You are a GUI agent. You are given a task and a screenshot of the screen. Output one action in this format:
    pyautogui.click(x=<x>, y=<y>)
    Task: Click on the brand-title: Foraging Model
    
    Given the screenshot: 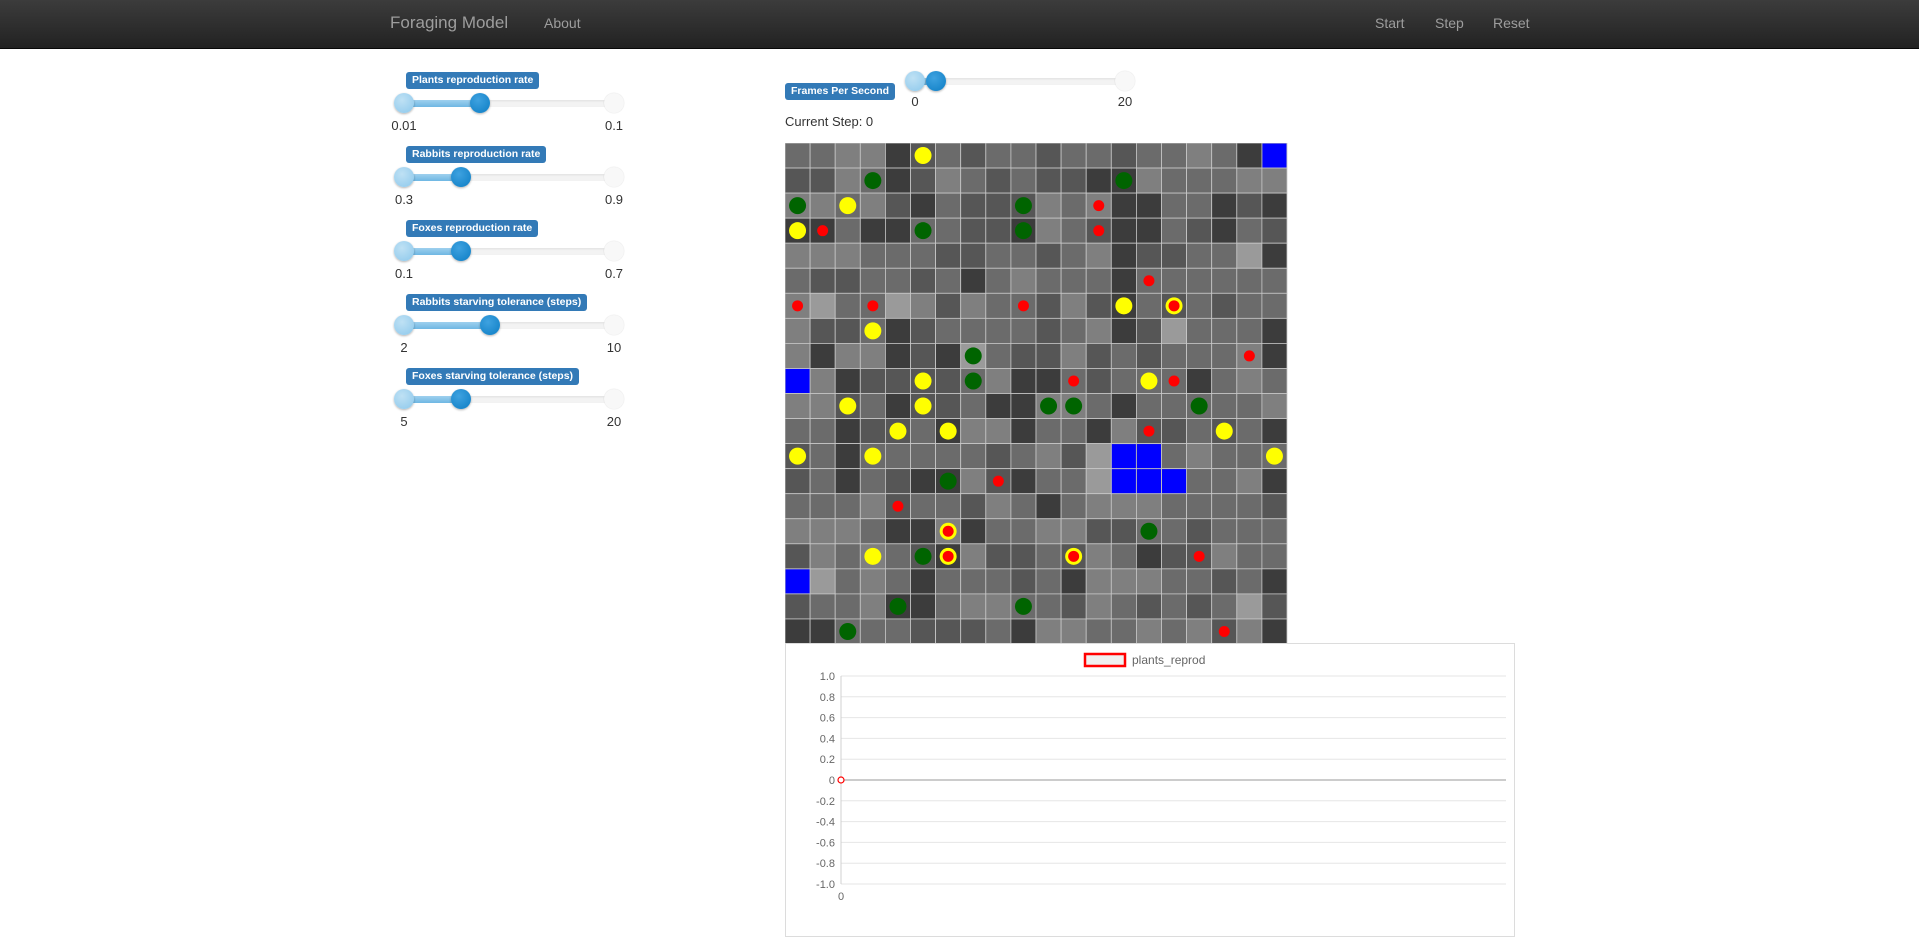 What is the action you would take?
    pyautogui.click(x=449, y=23)
    